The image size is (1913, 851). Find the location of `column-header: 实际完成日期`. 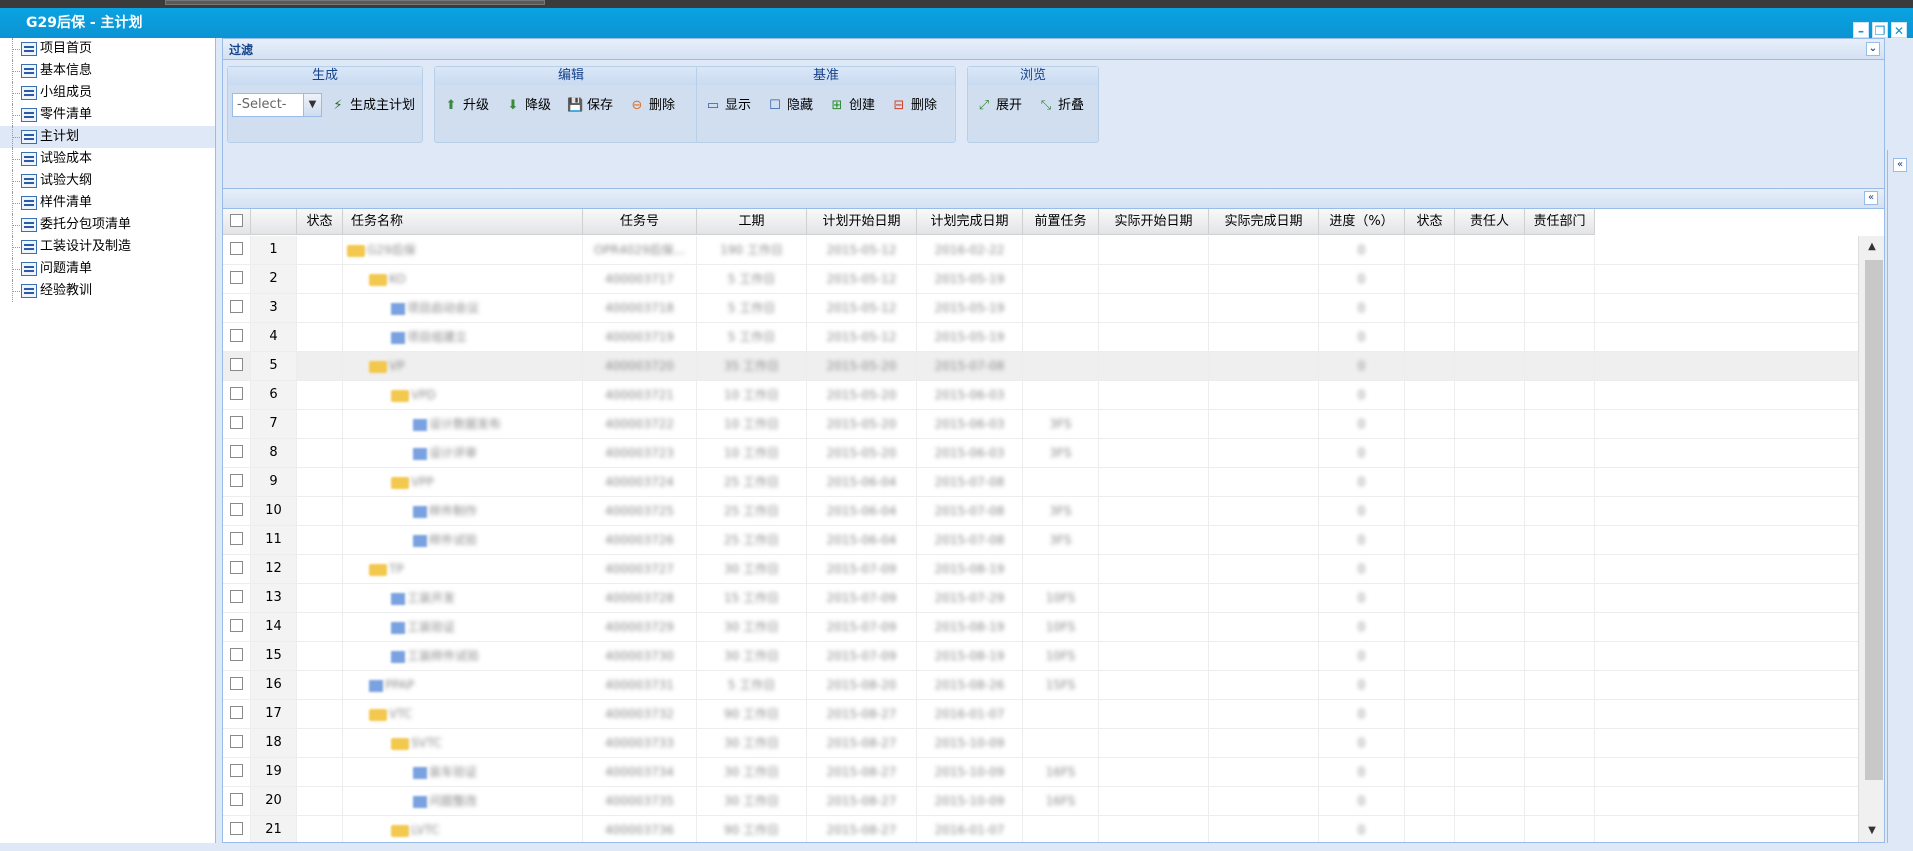

column-header: 实际完成日期 is located at coordinates (1264, 222).